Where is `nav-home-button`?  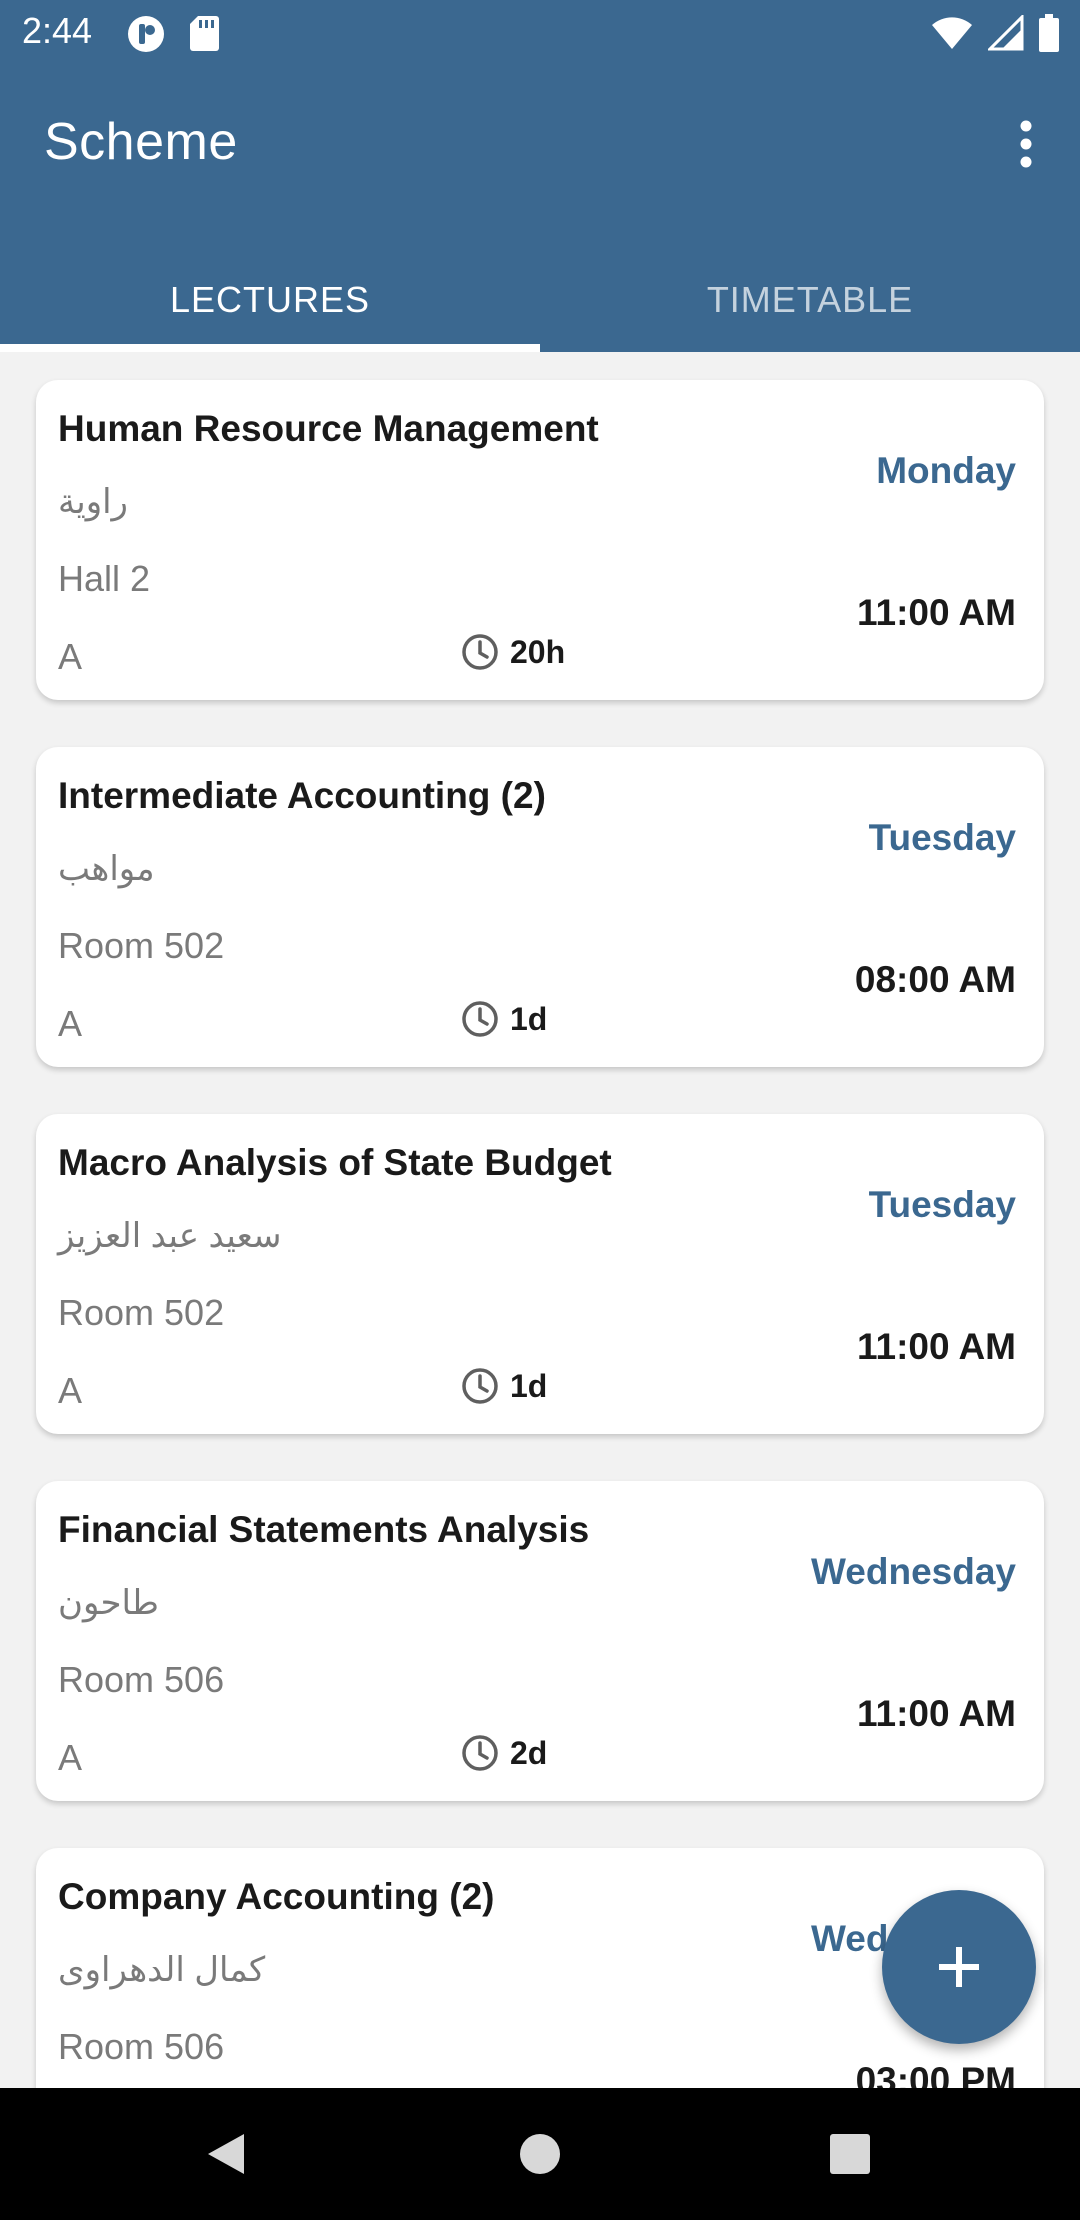 nav-home-button is located at coordinates (540, 2154).